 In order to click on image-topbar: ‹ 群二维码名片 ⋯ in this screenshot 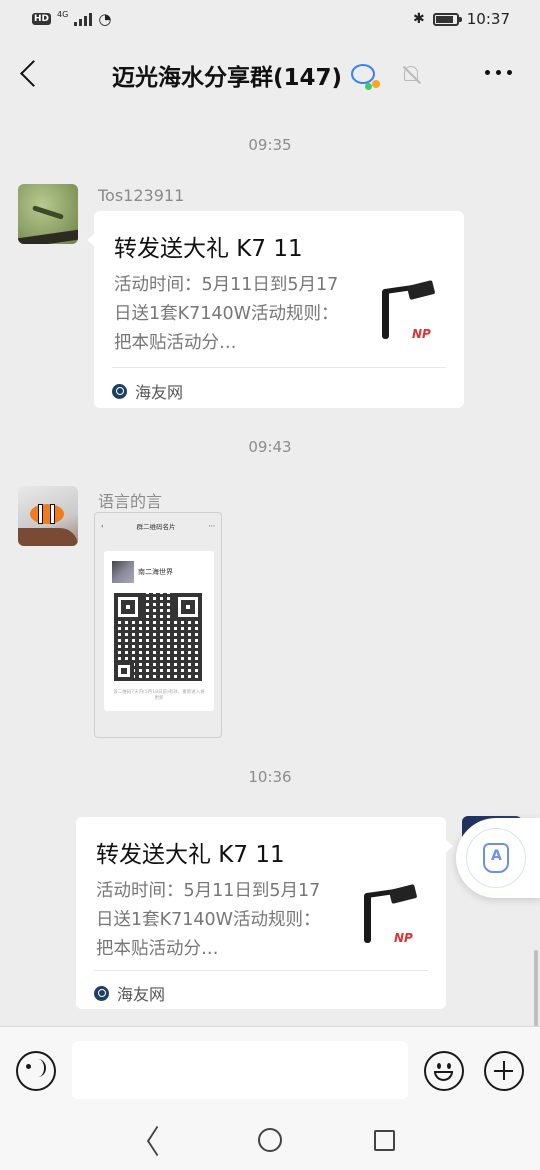, I will do `click(158, 526)`.